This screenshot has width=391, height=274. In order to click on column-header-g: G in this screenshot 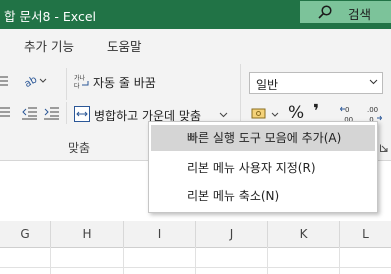, I will do `click(25, 234)`.